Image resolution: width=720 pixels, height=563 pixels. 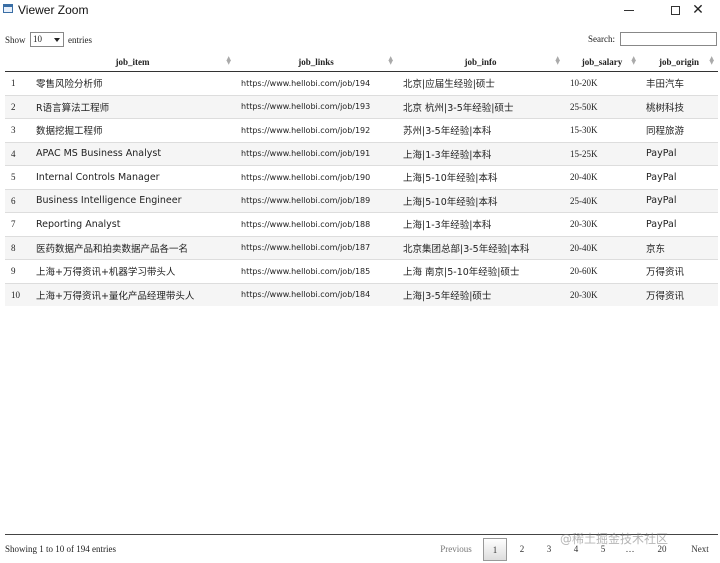 I want to click on cell-index: 2, so click(x=17, y=106).